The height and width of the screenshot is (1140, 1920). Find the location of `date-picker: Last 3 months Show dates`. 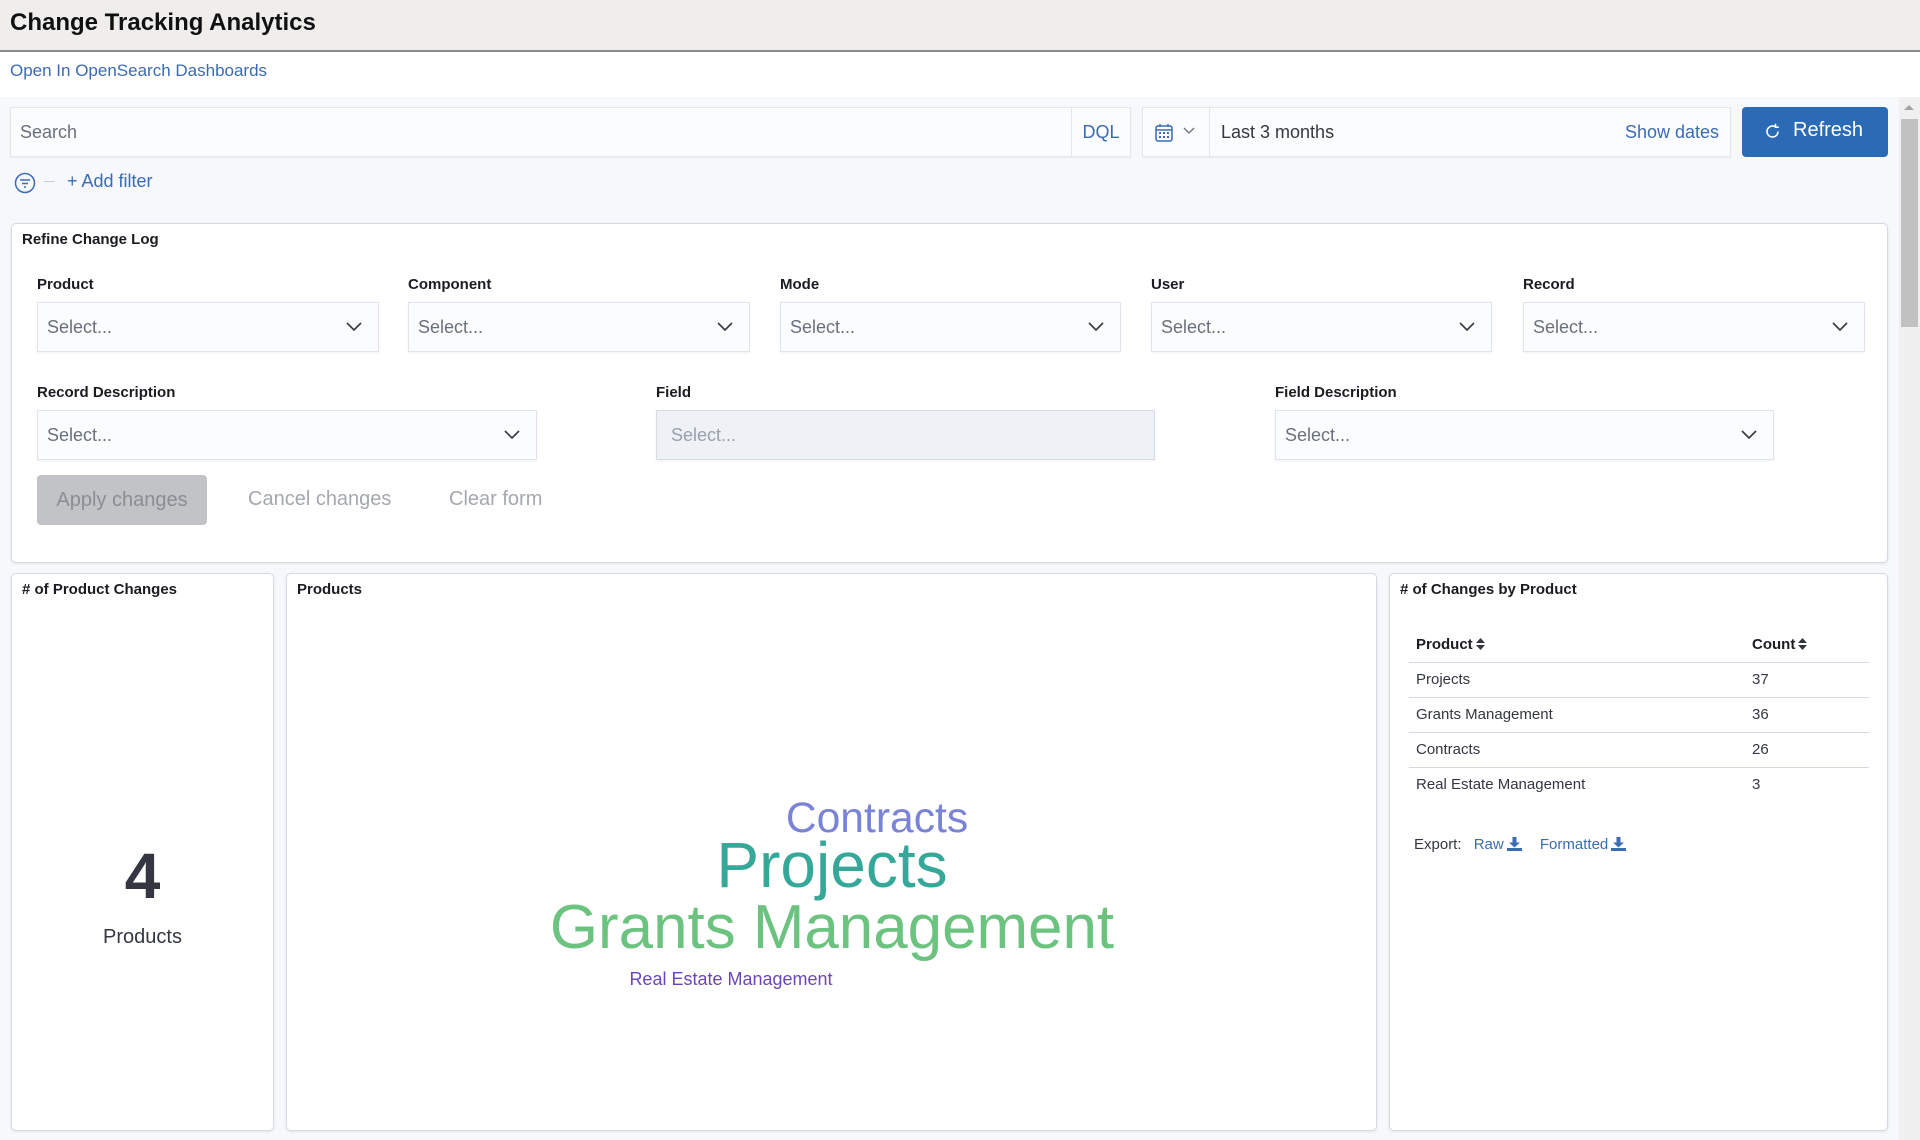

date-picker: Last 3 months Show dates is located at coordinates (1436, 132).